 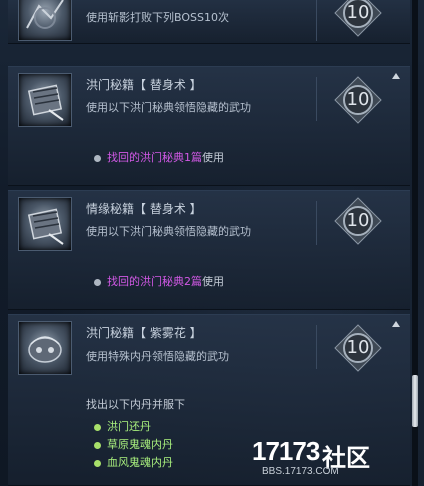 What do you see at coordinates (157, 356) in the screenshot?
I see `achievement-description: 使用特殊内丹领悟隐藏的武功` at bounding box center [157, 356].